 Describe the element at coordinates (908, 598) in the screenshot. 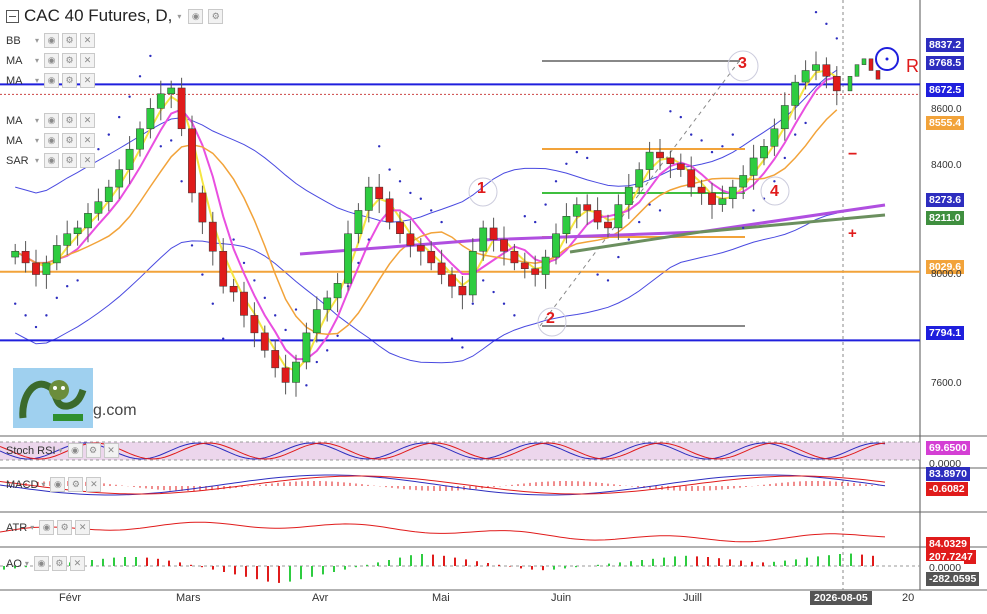

I see `month-label: 20` at that location.